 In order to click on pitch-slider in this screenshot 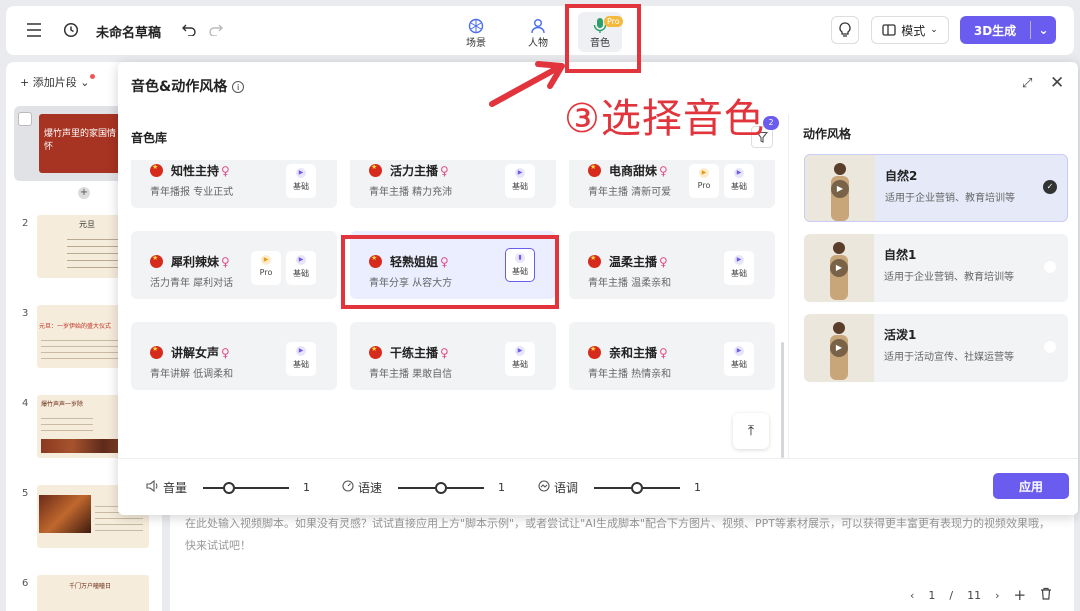, I will do `click(637, 487)`.